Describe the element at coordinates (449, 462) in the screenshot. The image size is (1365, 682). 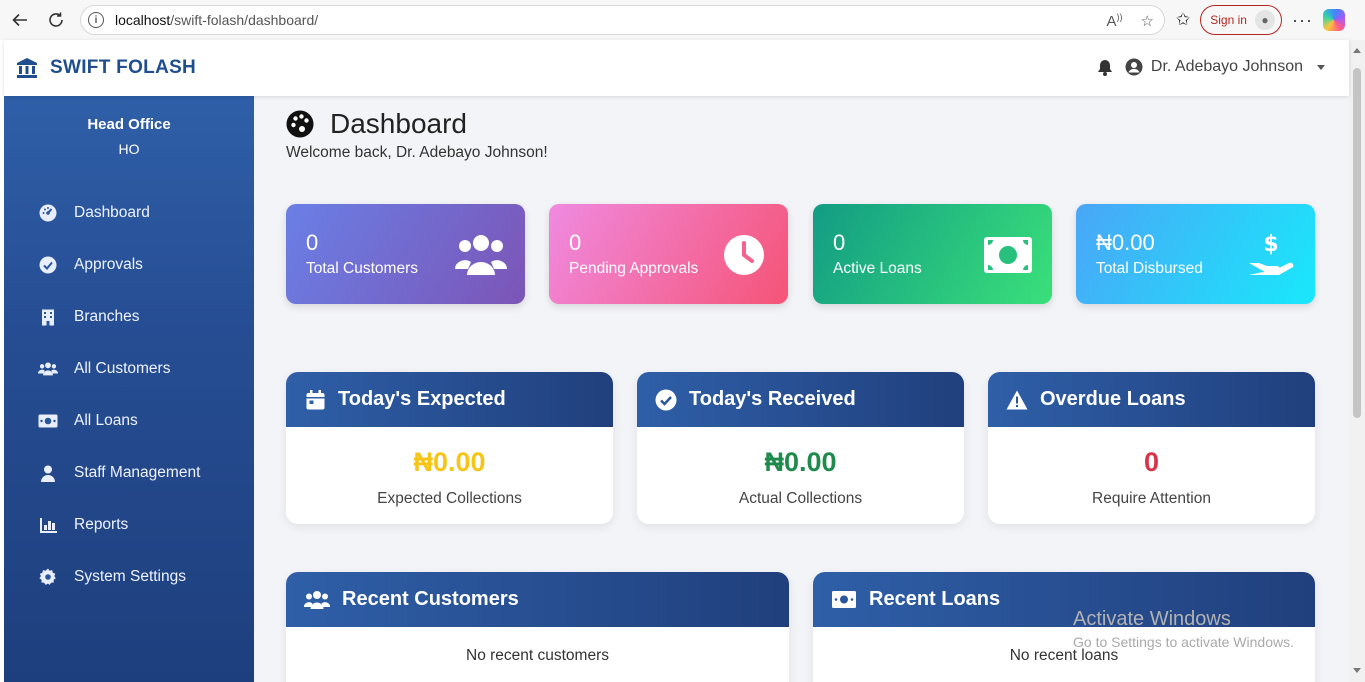
I see `expected-value: ₦0.00` at that location.